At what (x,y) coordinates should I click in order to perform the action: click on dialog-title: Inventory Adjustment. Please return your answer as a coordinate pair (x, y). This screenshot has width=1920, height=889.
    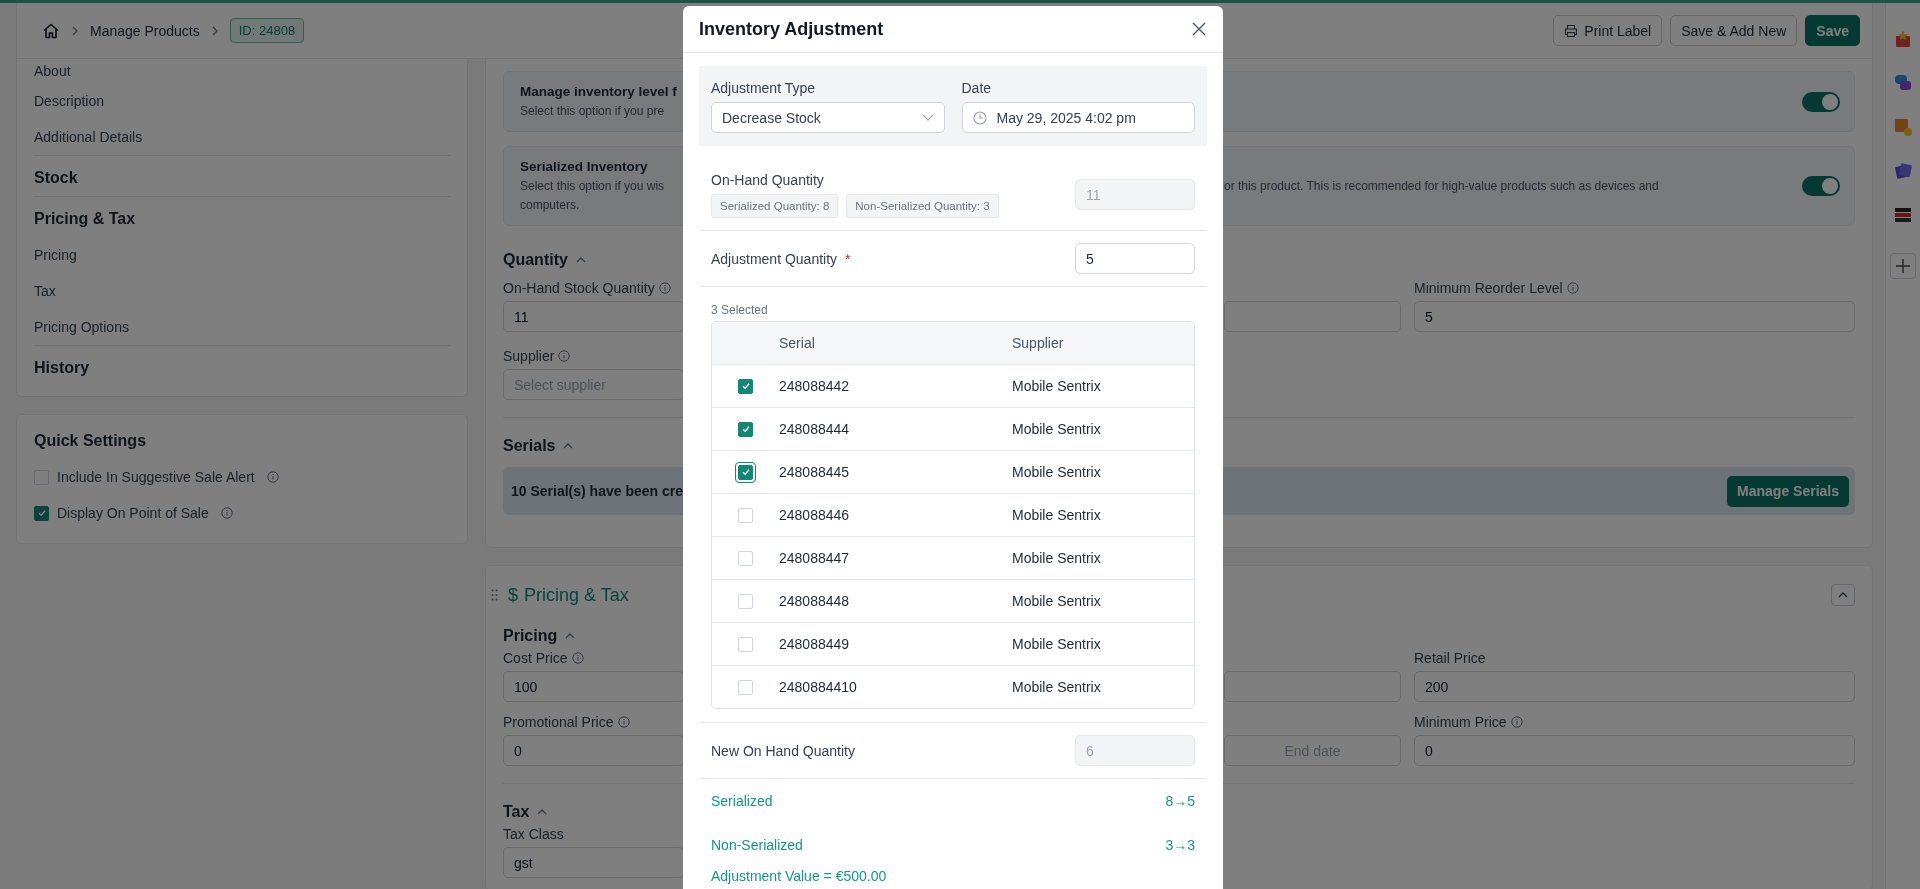
    Looking at the image, I should click on (791, 29).